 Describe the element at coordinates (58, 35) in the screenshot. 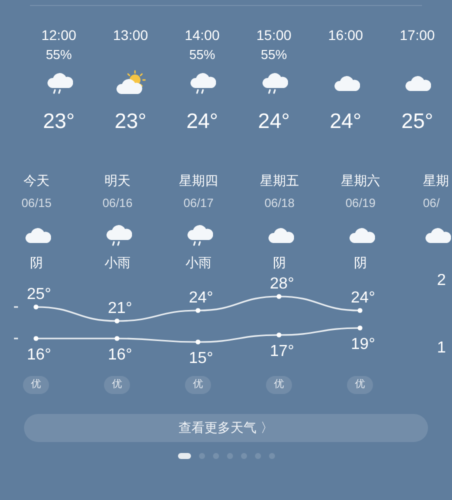

I see `hour-label: 12:00` at that location.